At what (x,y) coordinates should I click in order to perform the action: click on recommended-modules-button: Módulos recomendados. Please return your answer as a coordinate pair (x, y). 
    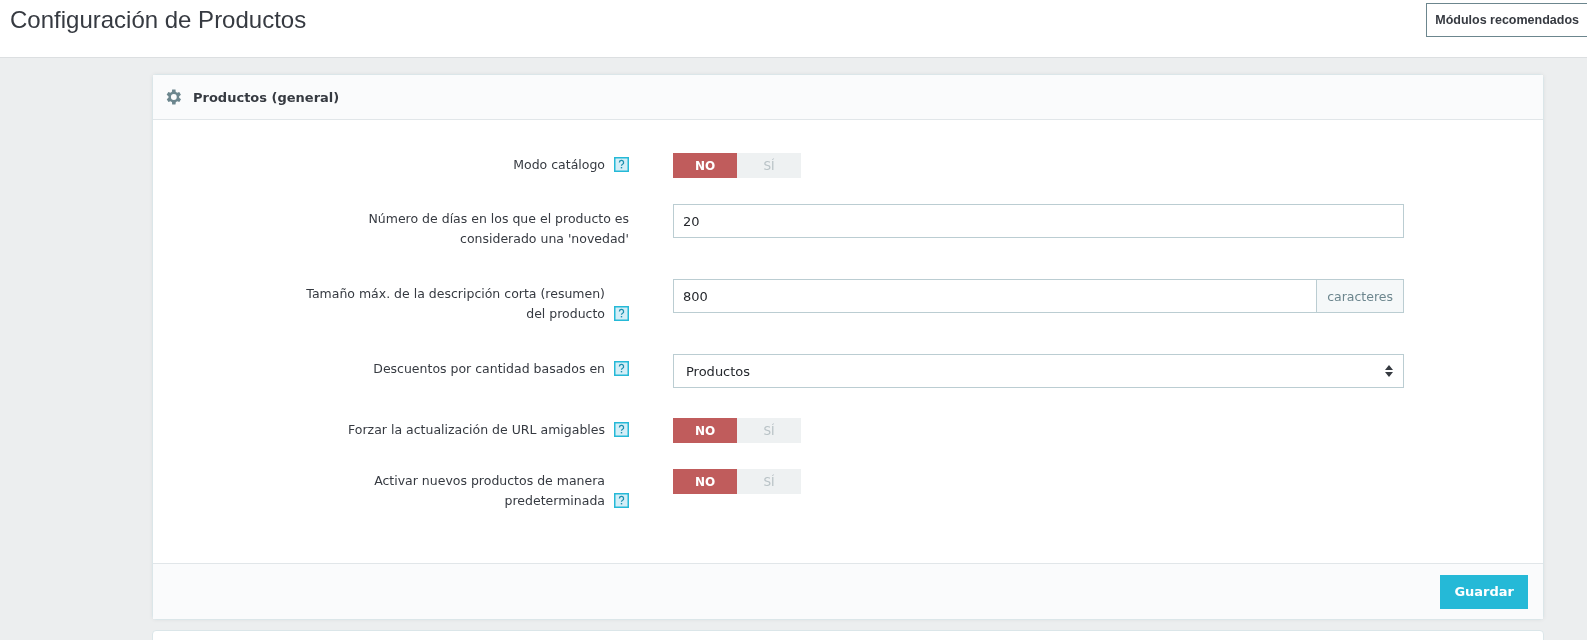
    Looking at the image, I should click on (1506, 20).